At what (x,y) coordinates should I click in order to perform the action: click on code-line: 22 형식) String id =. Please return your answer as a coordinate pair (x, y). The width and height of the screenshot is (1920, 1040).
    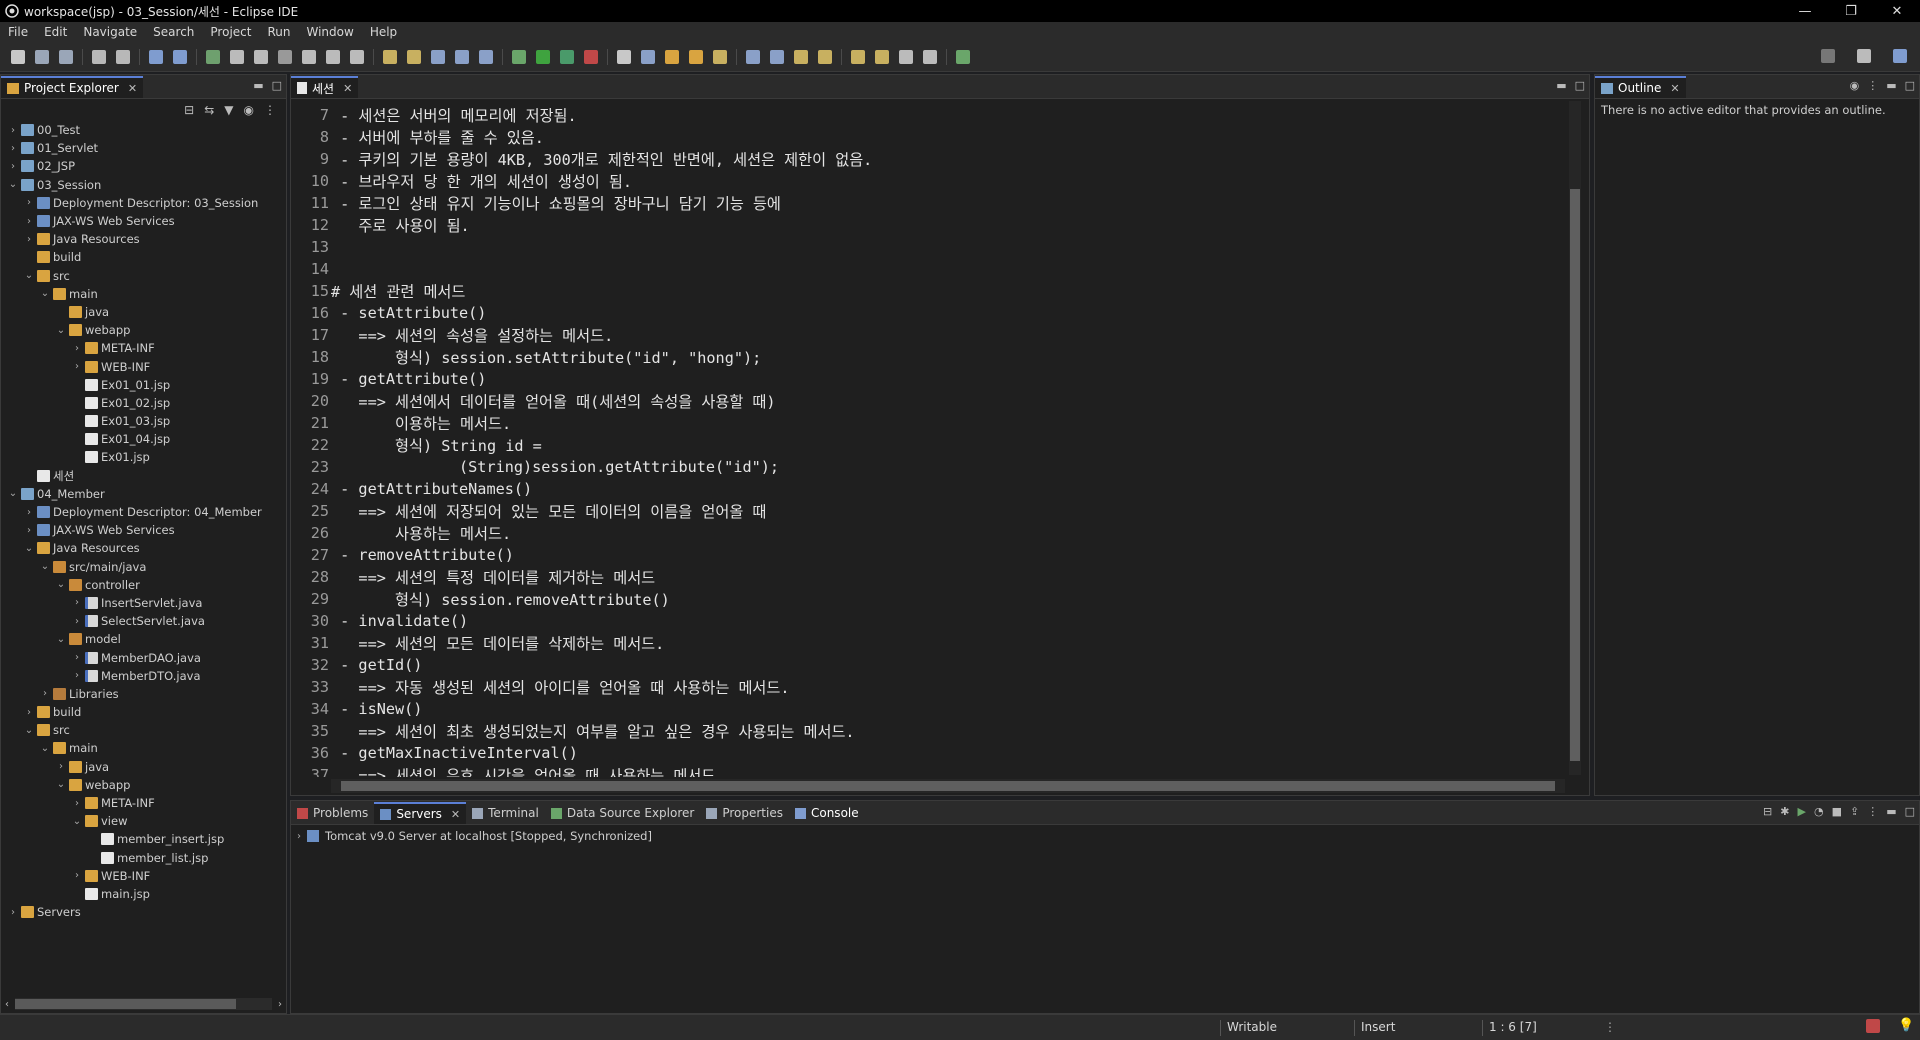
    Looking at the image, I should click on (928, 445).